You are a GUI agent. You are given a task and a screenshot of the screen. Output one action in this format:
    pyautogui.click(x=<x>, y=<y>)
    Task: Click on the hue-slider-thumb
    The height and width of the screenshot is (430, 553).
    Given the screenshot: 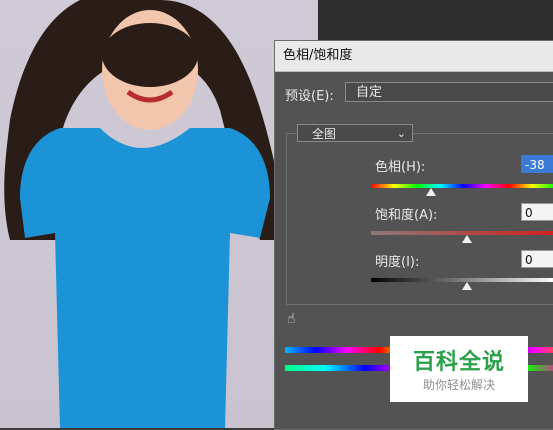 What is the action you would take?
    pyautogui.click(x=431, y=192)
    